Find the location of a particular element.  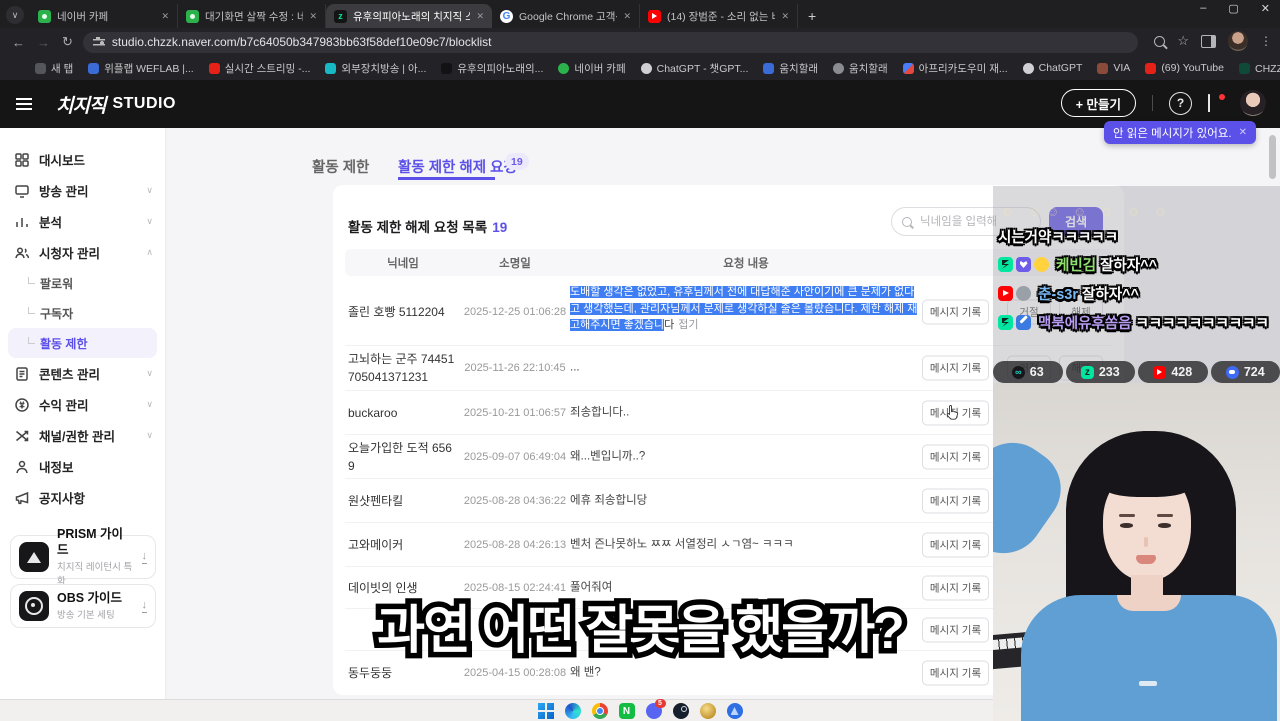

edge-icon is located at coordinates (572, 711).